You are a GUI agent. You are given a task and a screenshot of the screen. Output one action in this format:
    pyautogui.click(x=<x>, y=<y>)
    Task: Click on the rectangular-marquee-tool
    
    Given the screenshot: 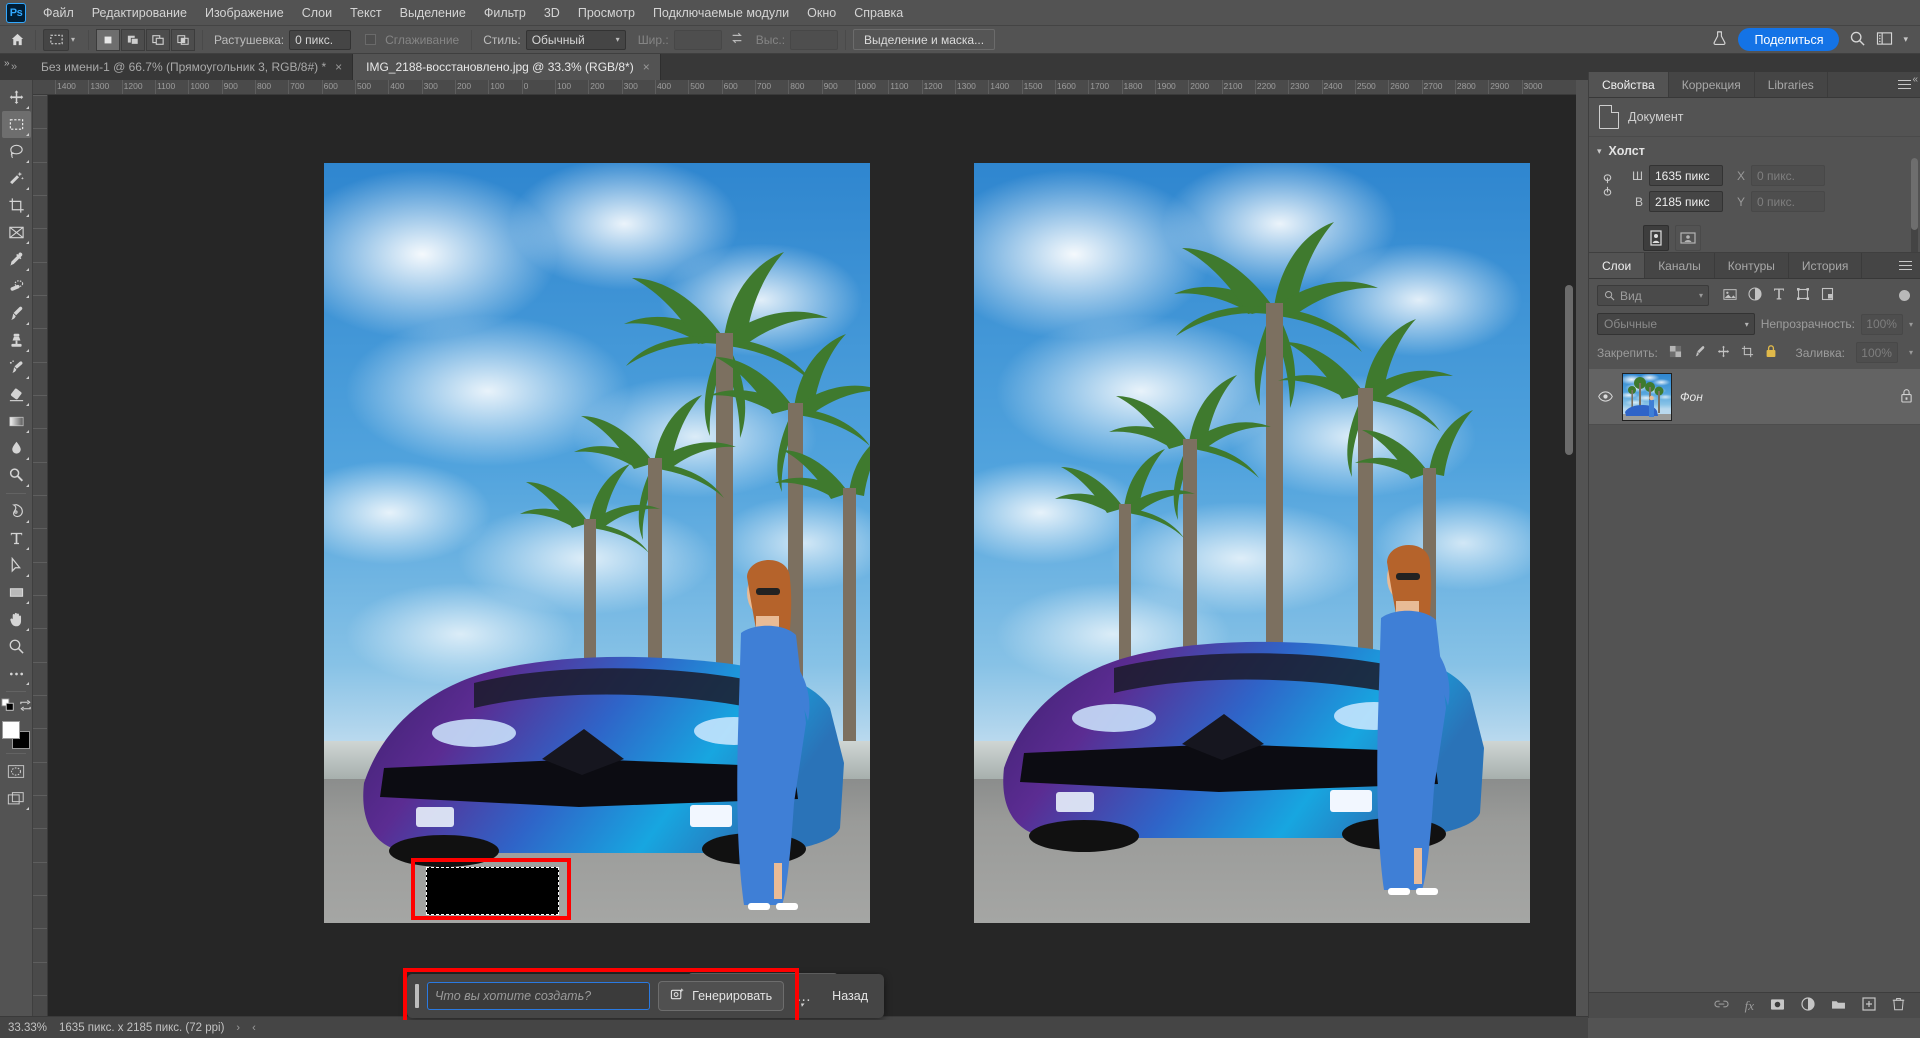 What is the action you would take?
    pyautogui.click(x=16, y=124)
    